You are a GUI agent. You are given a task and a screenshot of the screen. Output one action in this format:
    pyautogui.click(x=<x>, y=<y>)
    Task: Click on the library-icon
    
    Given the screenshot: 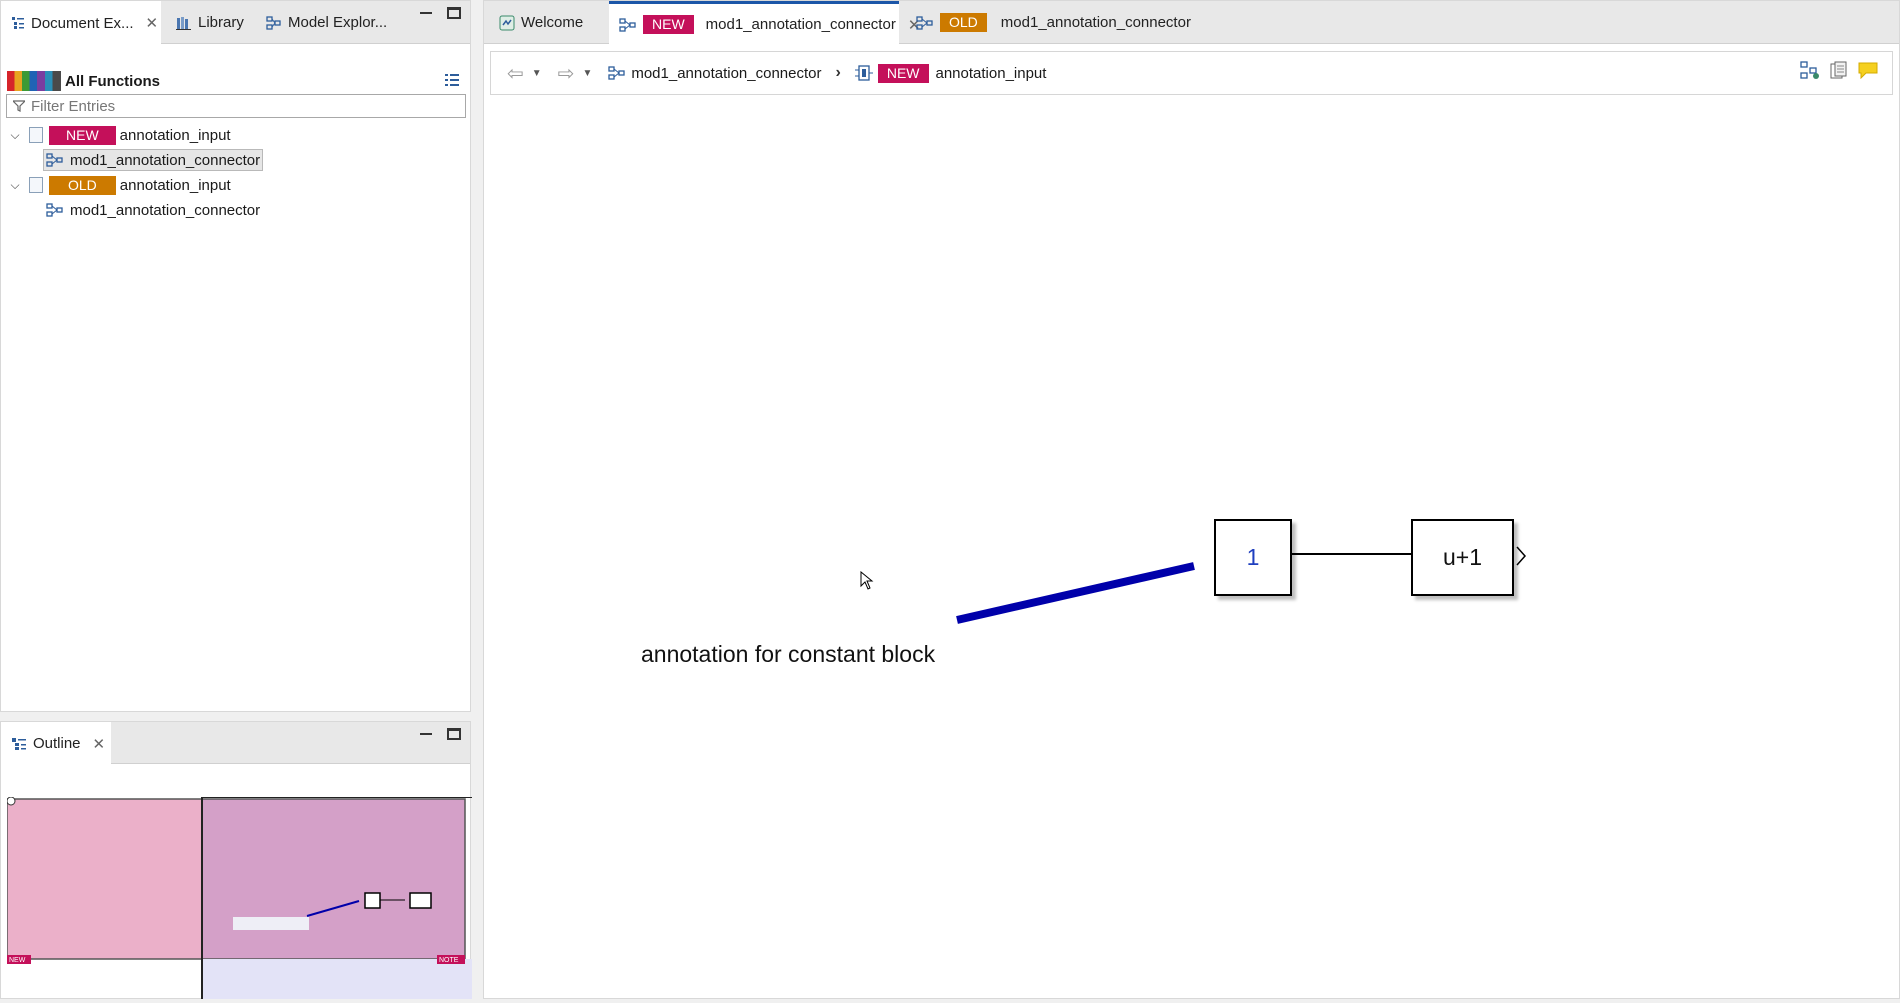 What is the action you would take?
    pyautogui.click(x=184, y=23)
    